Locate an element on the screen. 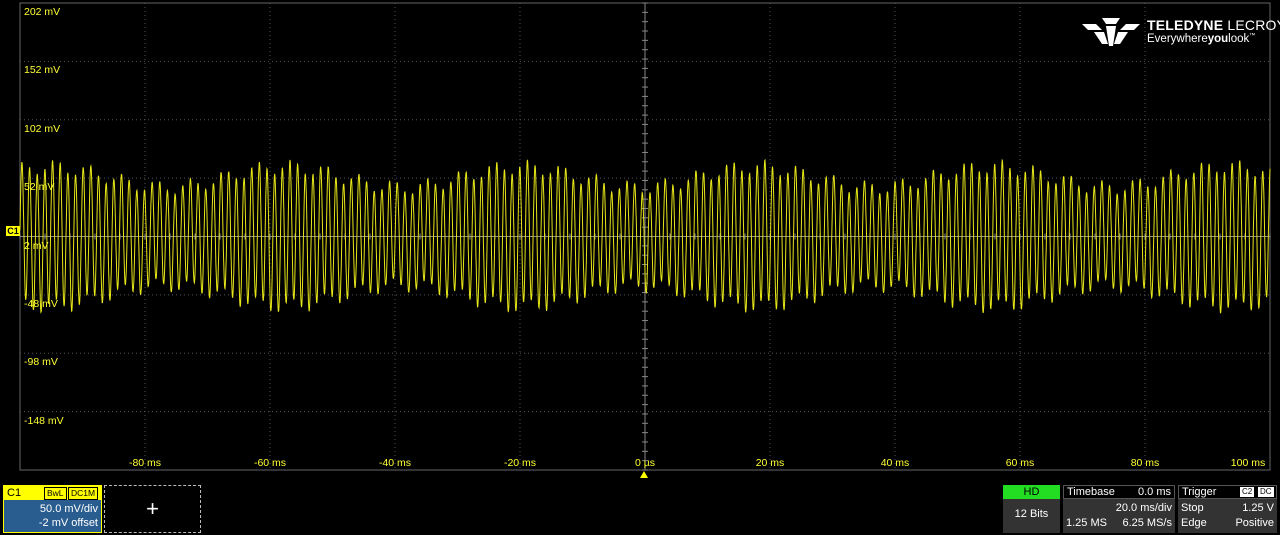 The image size is (1280, 535). x-axis-label: -80 ms is located at coordinates (145, 463).